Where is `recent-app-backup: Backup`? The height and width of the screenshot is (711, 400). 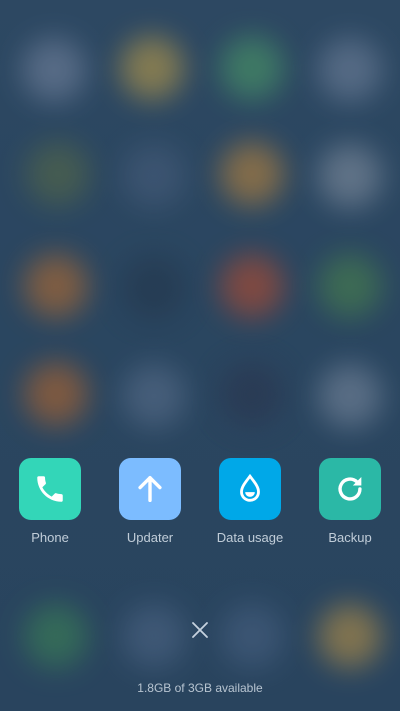
recent-app-backup: Backup is located at coordinates (350, 501).